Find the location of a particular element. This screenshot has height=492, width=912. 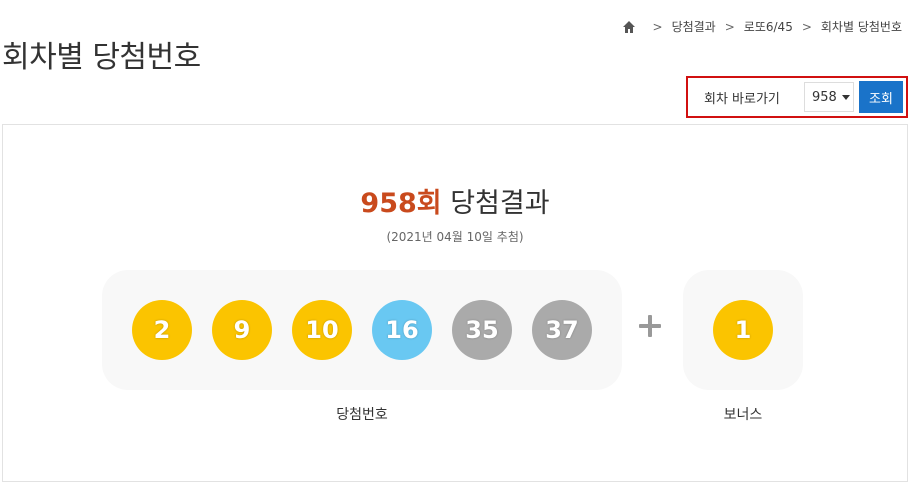

winning-ball: 37 is located at coordinates (562, 330).